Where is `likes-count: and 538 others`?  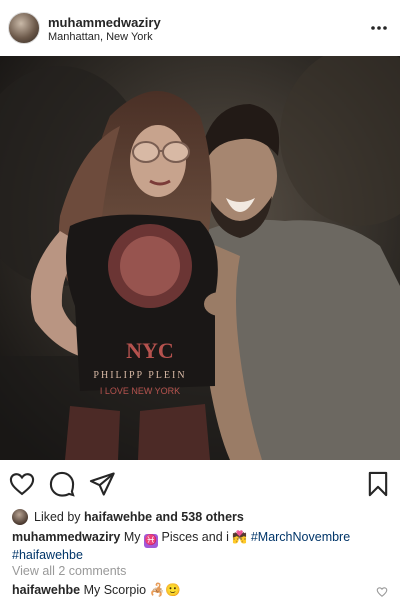
likes-count: and 538 others is located at coordinates (200, 517).